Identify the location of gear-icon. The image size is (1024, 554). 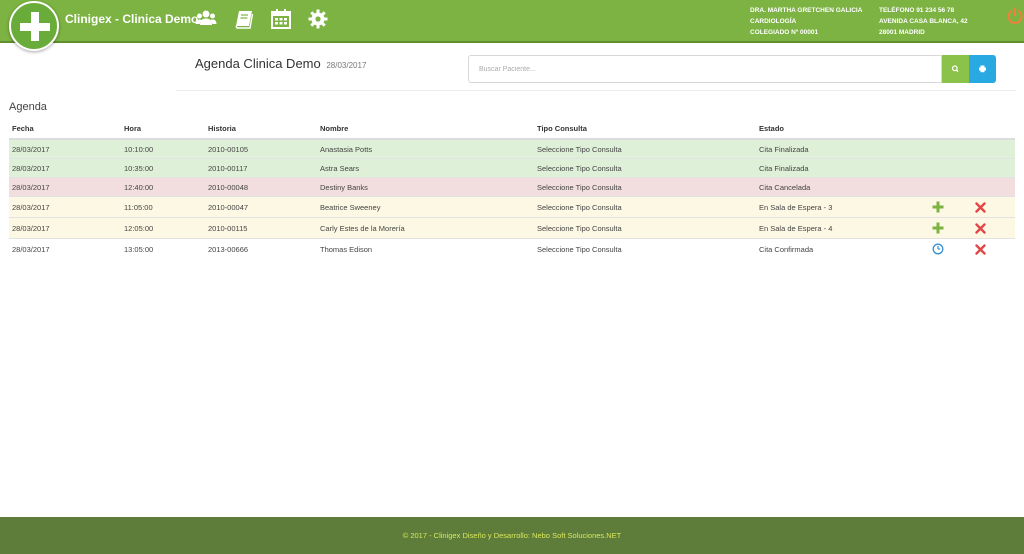
(318, 19).